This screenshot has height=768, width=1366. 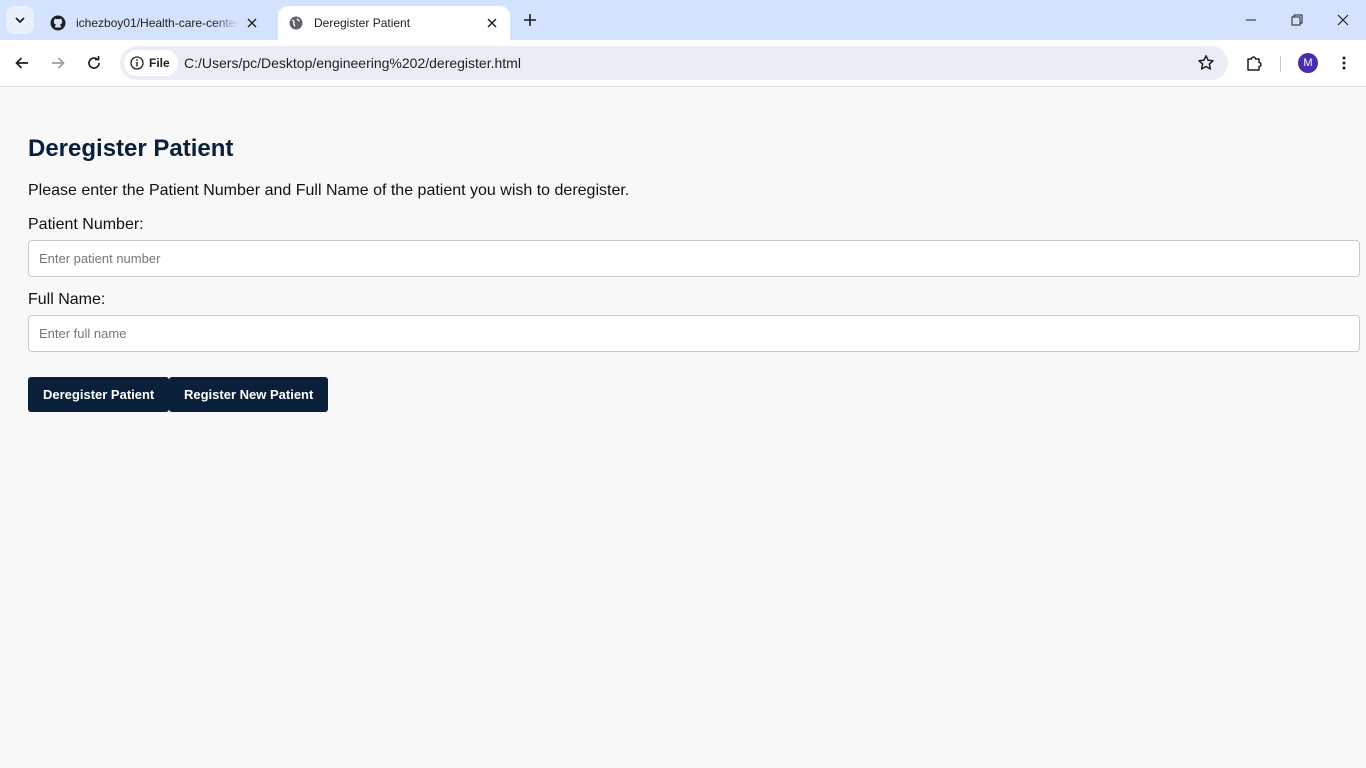 I want to click on avatar: M, so click(x=1308, y=63).